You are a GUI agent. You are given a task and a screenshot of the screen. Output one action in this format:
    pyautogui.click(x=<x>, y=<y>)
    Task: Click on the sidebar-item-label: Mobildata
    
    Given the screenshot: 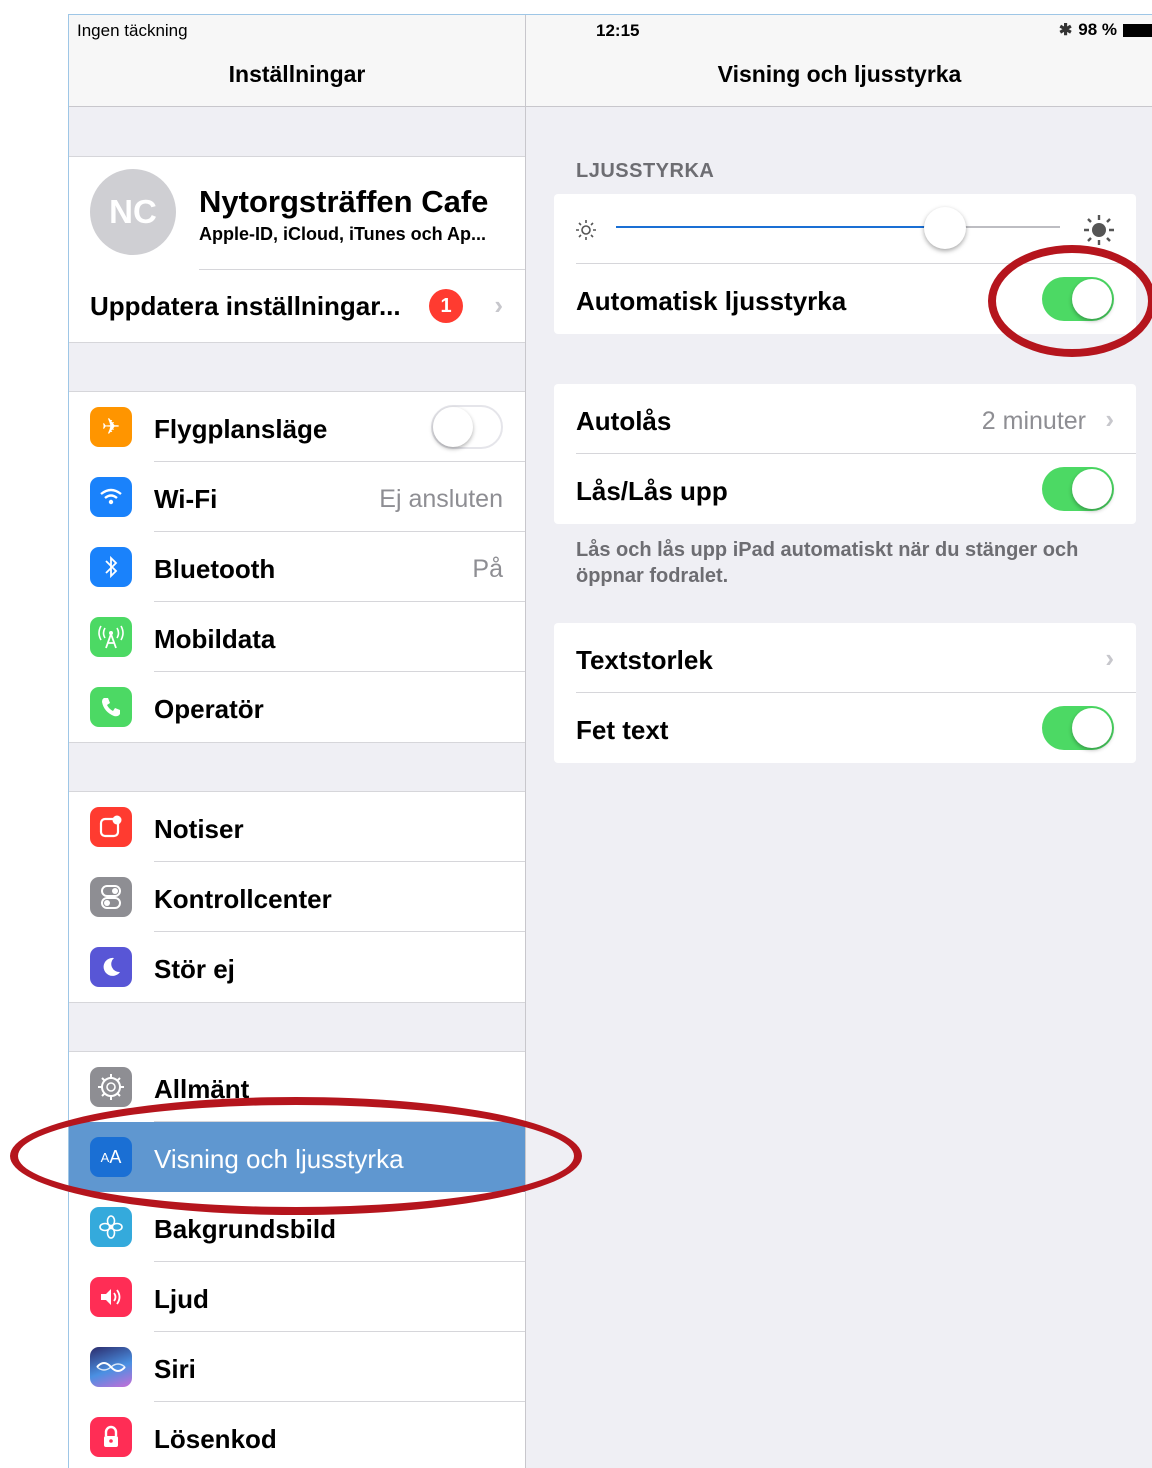 What is the action you would take?
    pyautogui.click(x=215, y=639)
    